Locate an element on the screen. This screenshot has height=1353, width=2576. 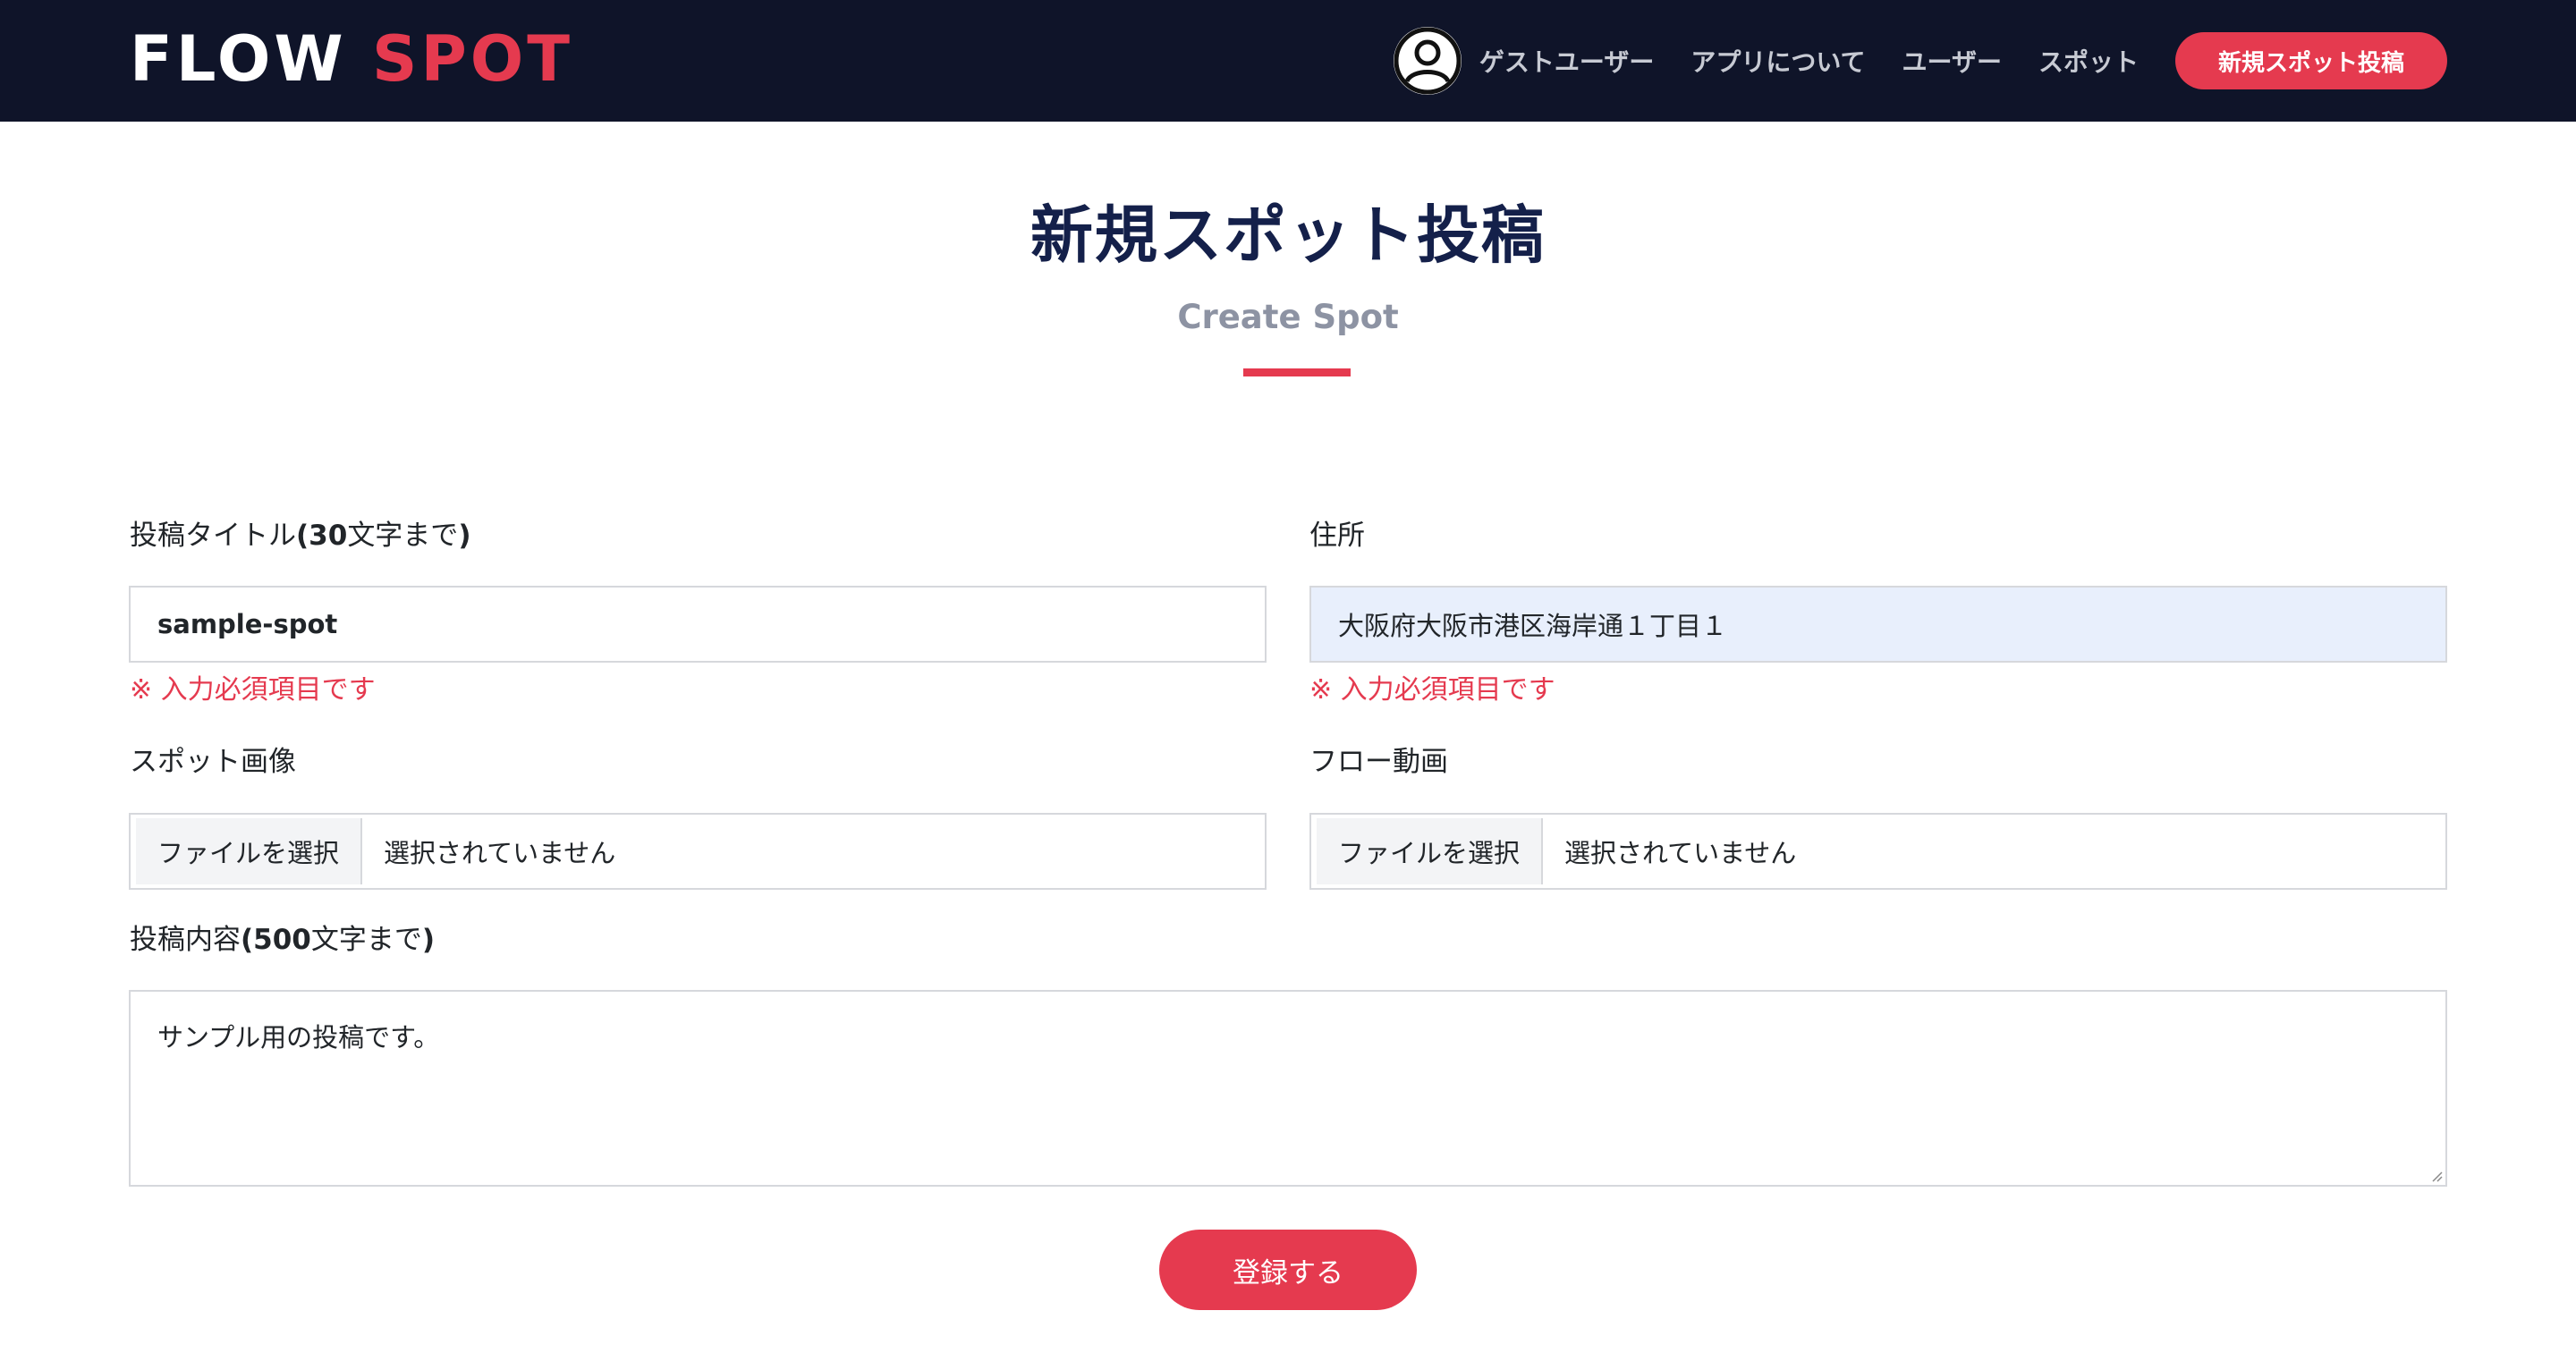
logo-flow: FLOW is located at coordinates (238, 59).